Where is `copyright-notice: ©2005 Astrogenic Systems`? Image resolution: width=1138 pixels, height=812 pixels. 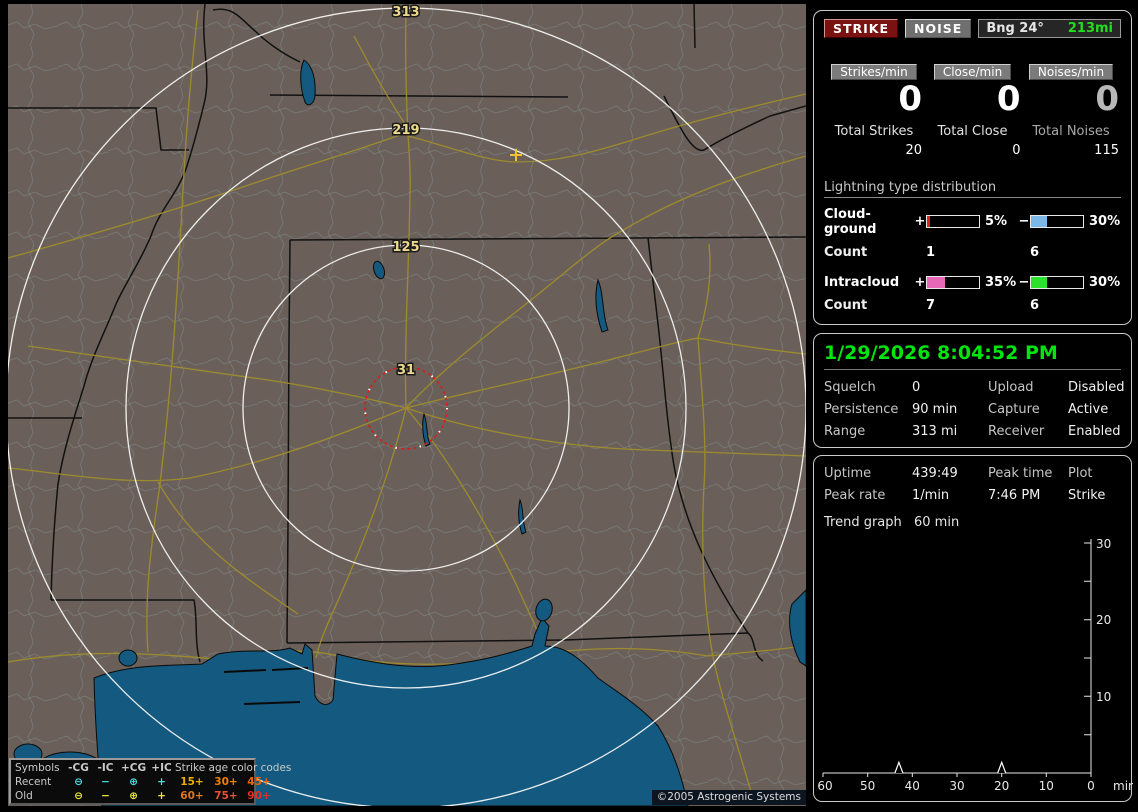
copyright-notice: ©2005 Astrogenic Systems is located at coordinates (728, 797).